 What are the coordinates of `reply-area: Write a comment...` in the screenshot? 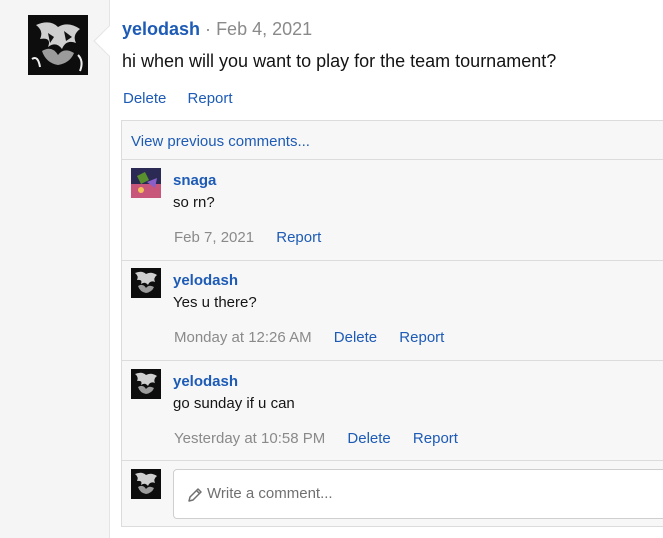 It's located at (392, 494).